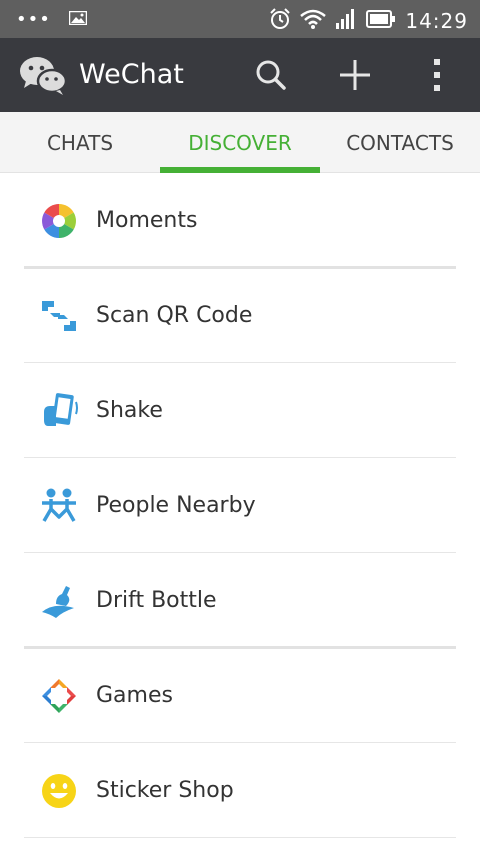 The width and height of the screenshot is (480, 854). Describe the element at coordinates (59, 696) in the screenshot. I see `games-icon` at that location.